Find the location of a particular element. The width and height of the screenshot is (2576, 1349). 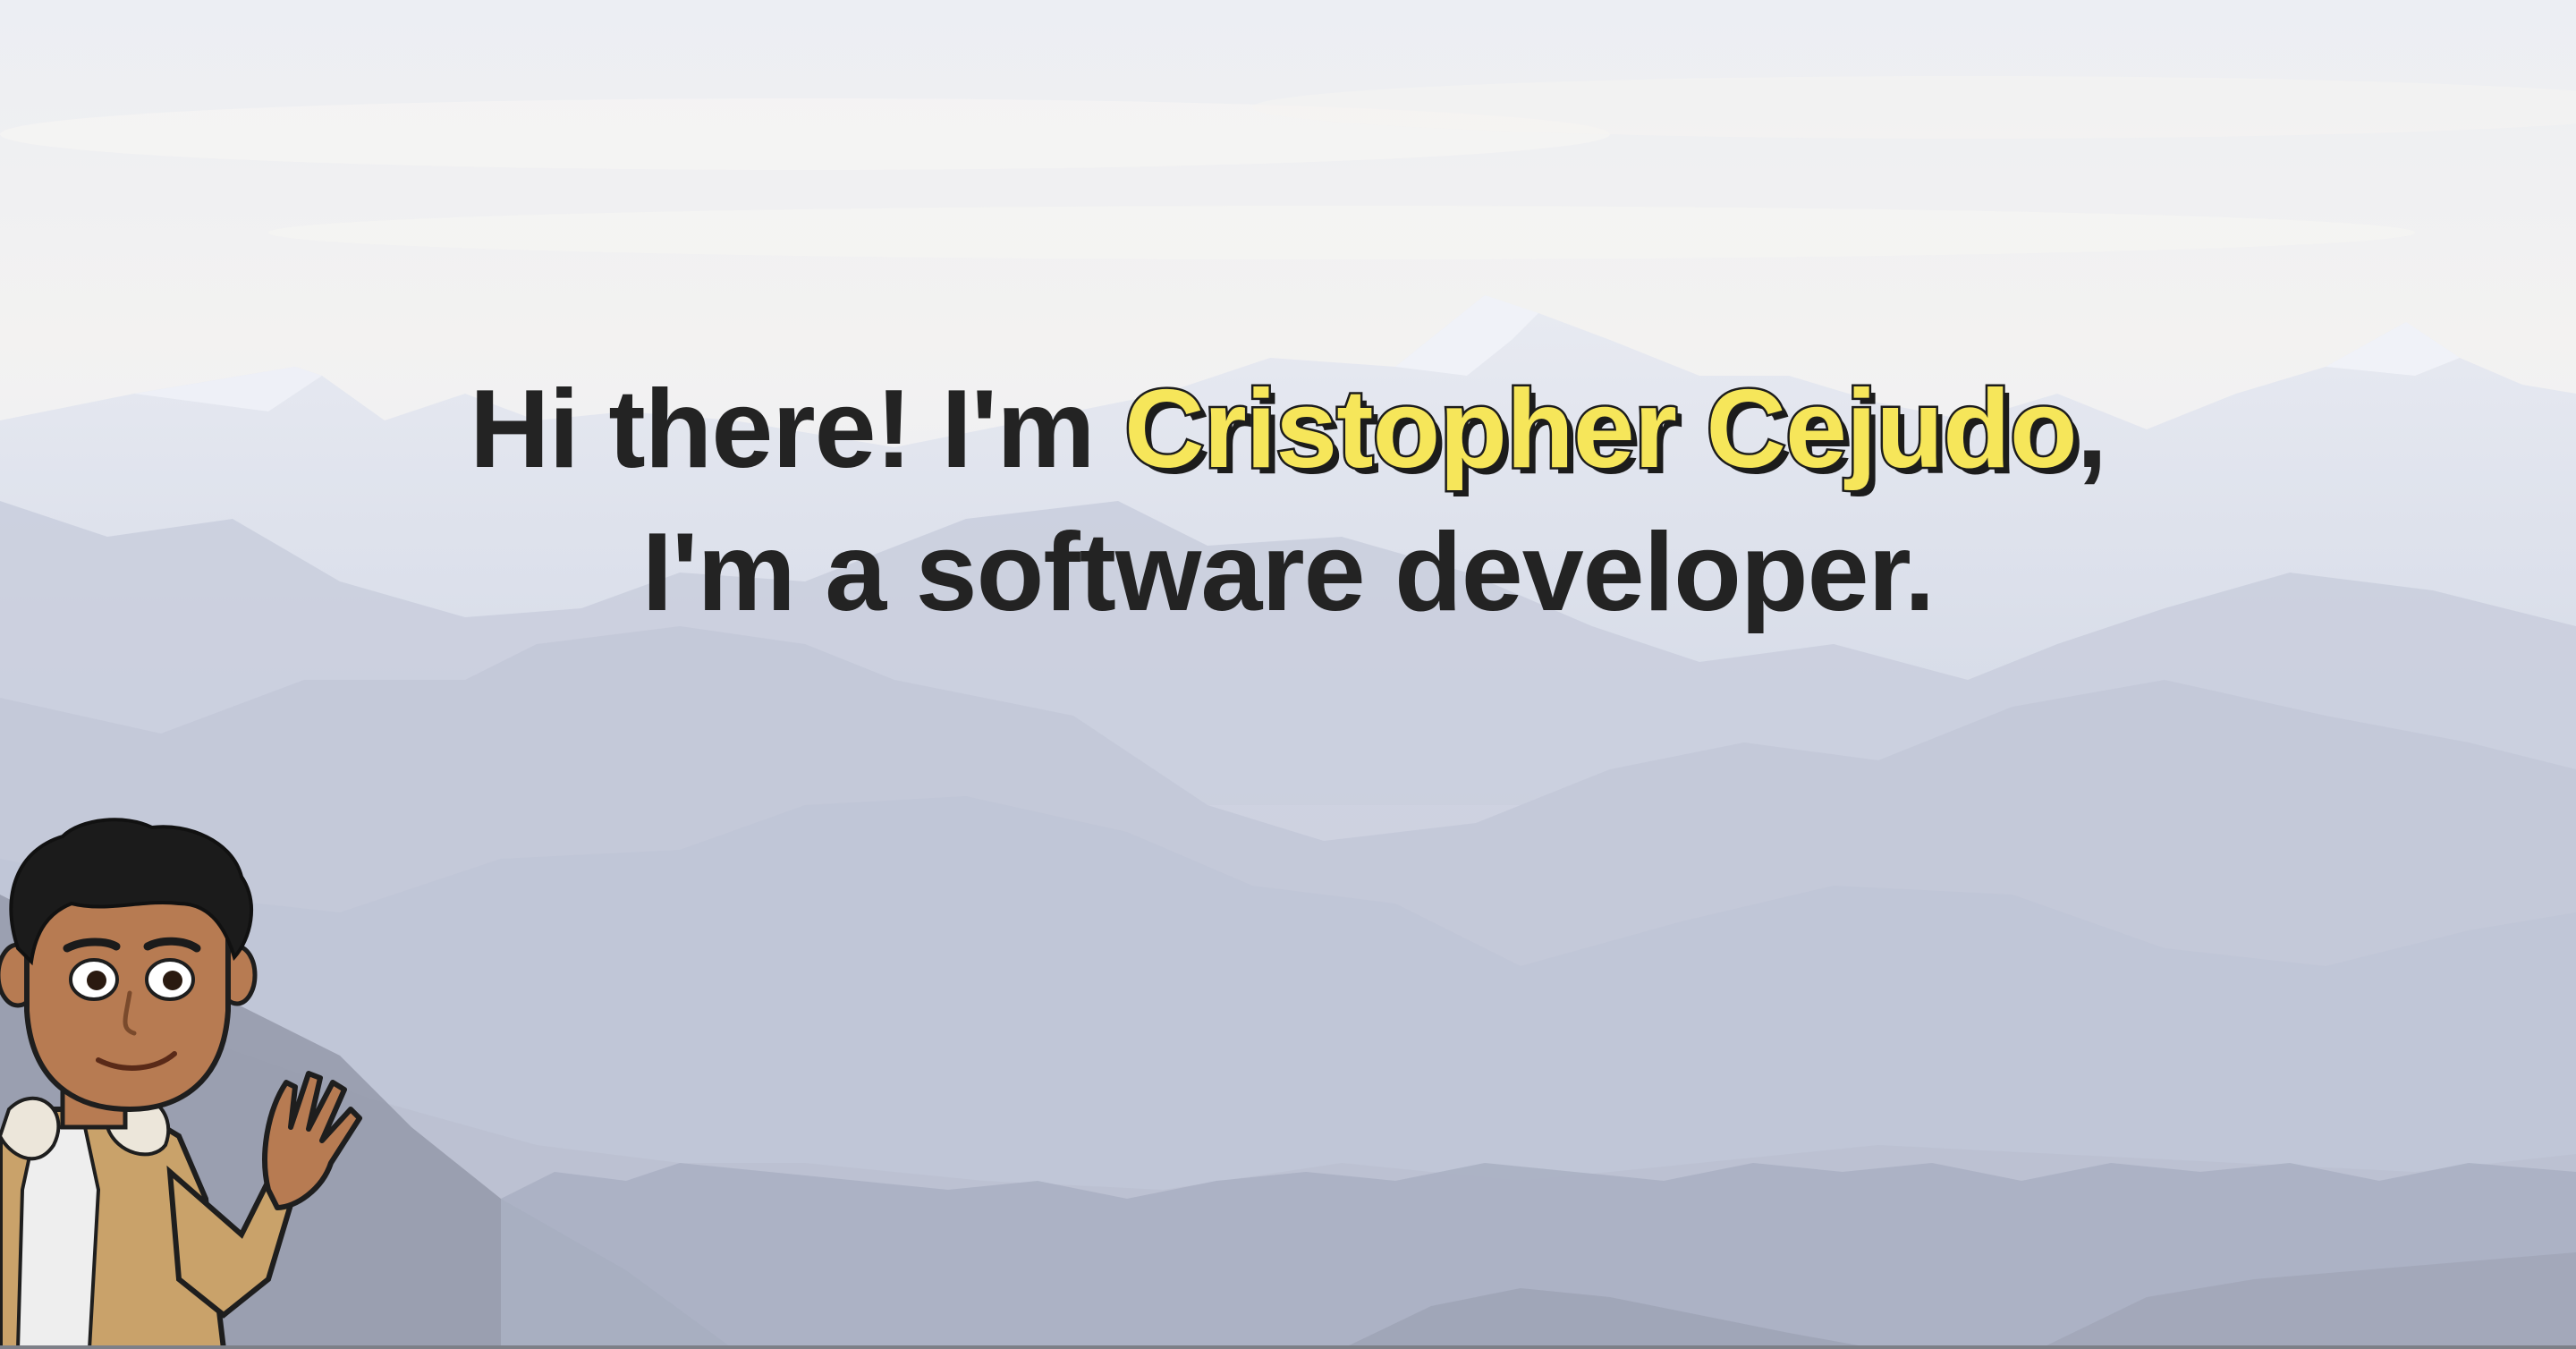

highlighted-name: Cristopher Cejudo is located at coordinates (1601, 430).